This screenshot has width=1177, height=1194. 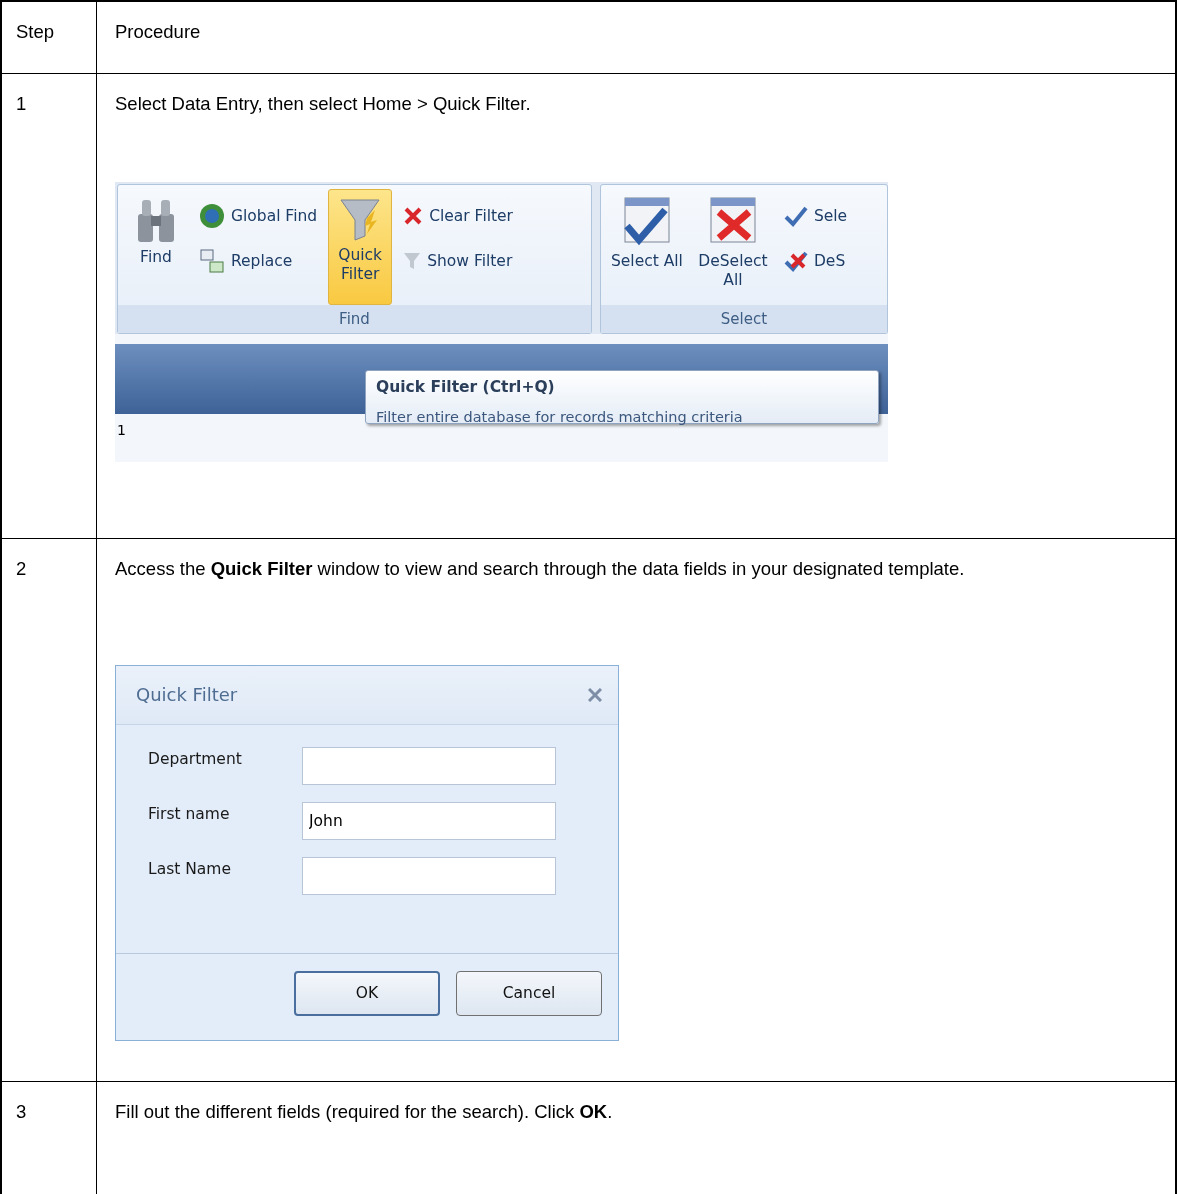 I want to click on ribbon-button: Show Filter, so click(x=458, y=260).